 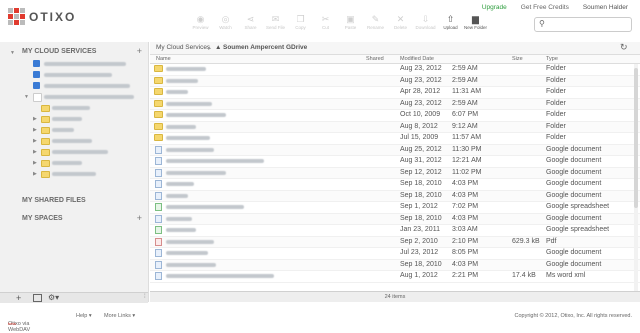 I want to click on add-cloud-service-icon: +, so click(x=139, y=51).